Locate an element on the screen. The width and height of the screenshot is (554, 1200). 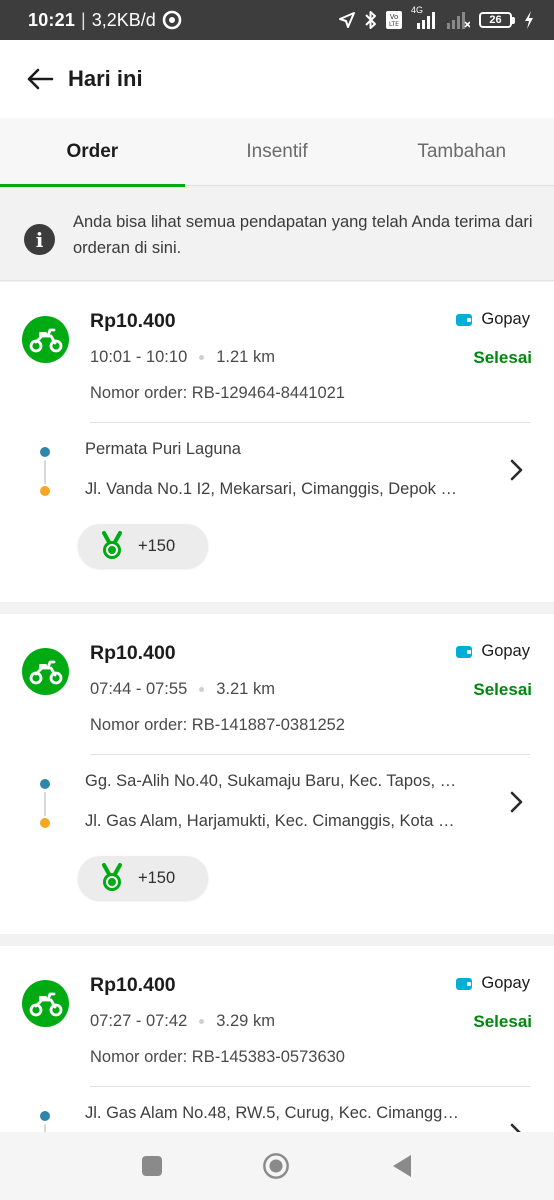
arrow-left-icon is located at coordinates (40, 79).